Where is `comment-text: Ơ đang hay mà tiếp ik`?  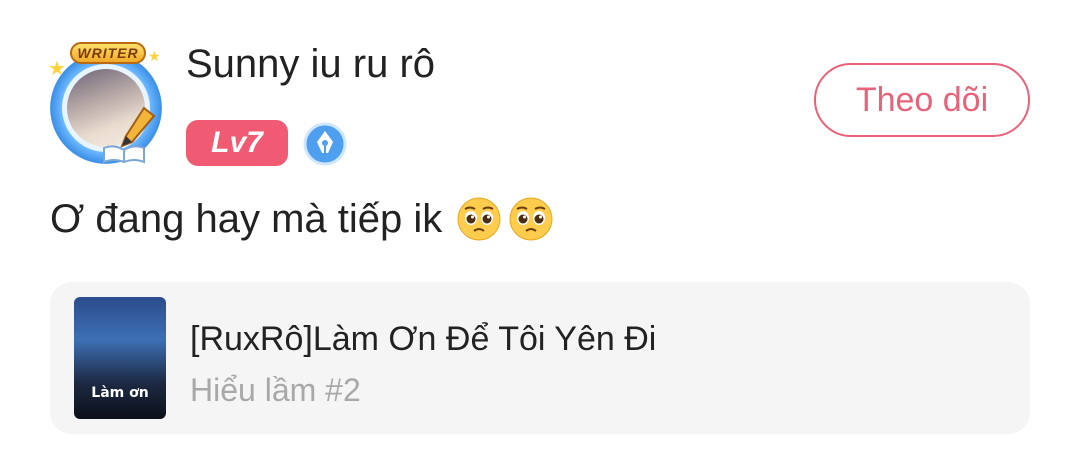 comment-text: Ơ đang hay mà tiếp ik is located at coordinates (302, 219).